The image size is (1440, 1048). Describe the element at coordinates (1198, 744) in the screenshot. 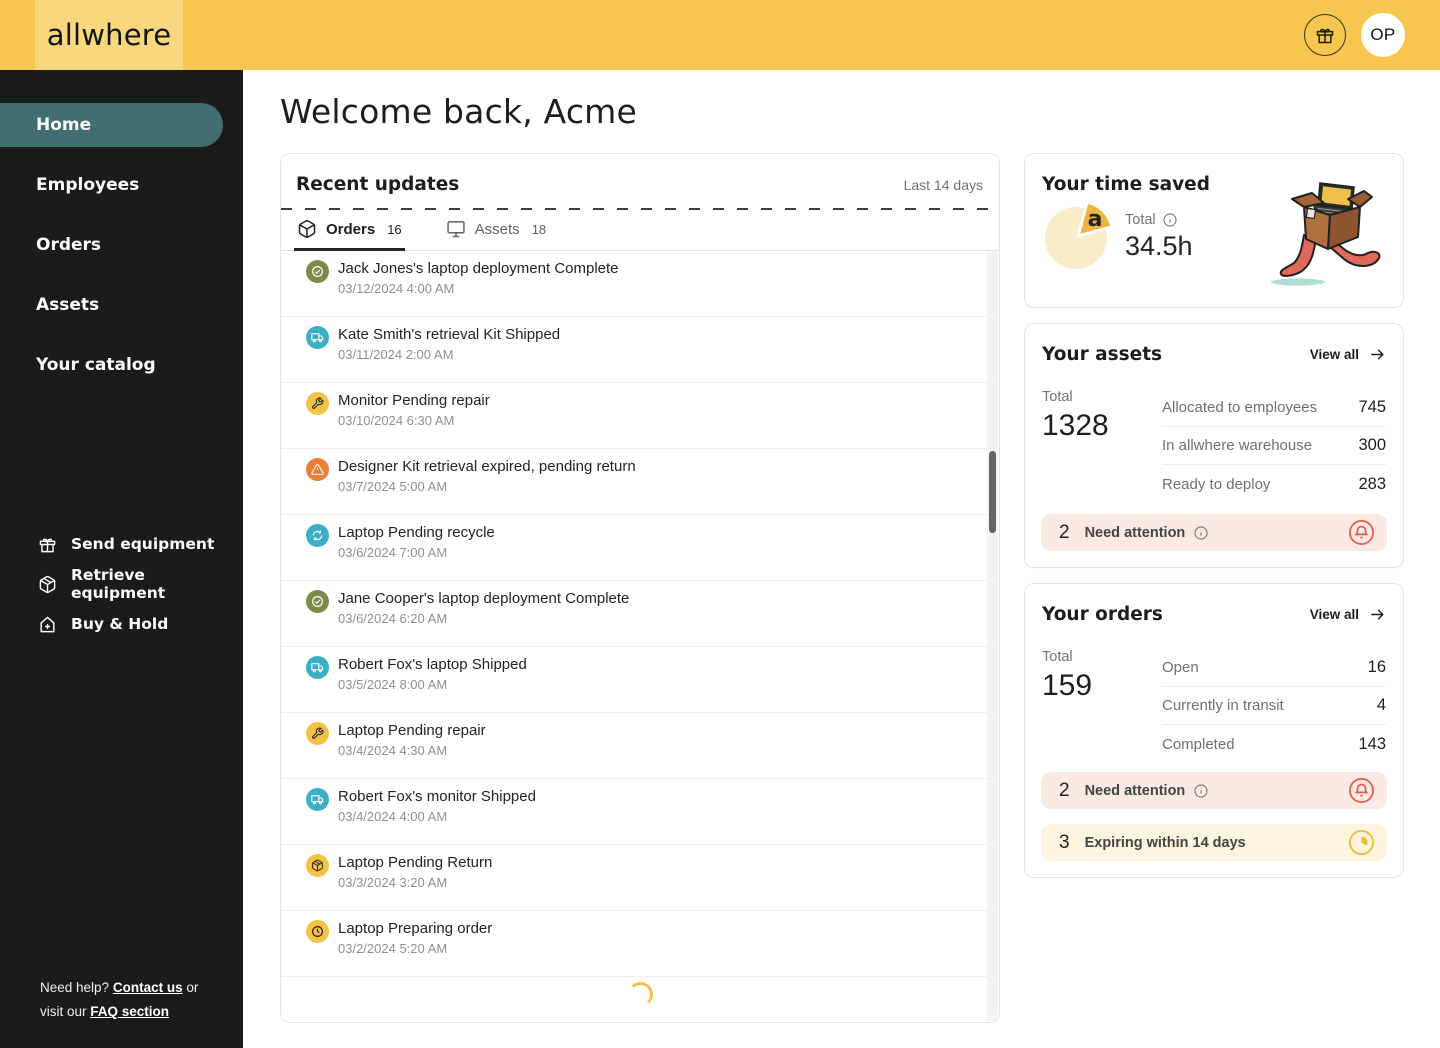

I see `stat-label: Completed` at that location.